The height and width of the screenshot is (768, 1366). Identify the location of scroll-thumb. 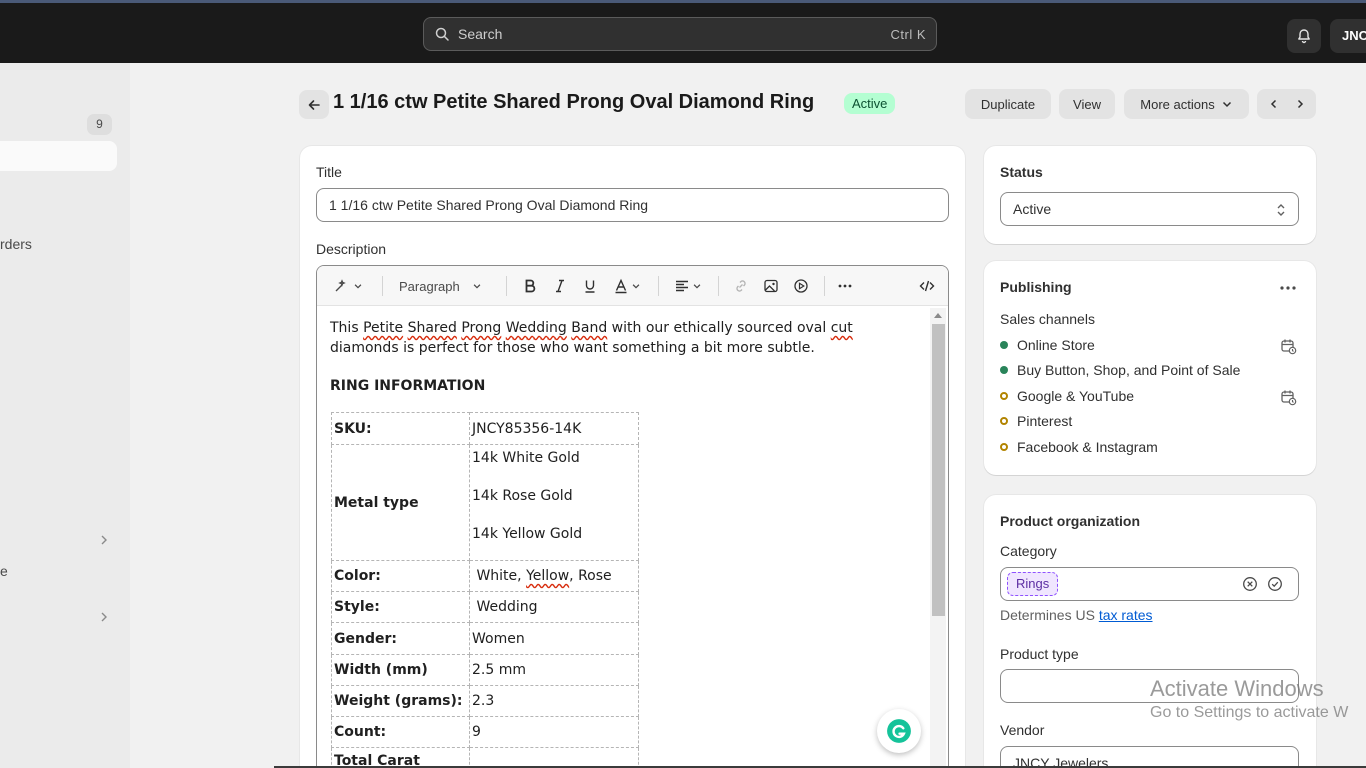
(938, 470).